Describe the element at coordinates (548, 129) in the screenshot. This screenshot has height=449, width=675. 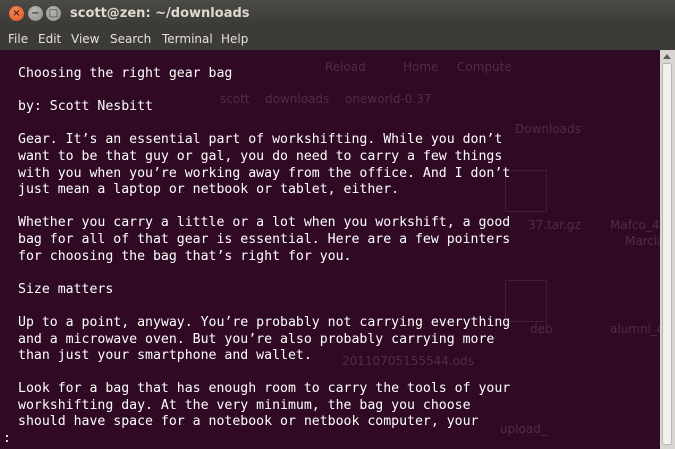
I see `background-sidebar-header: Downloads` at that location.